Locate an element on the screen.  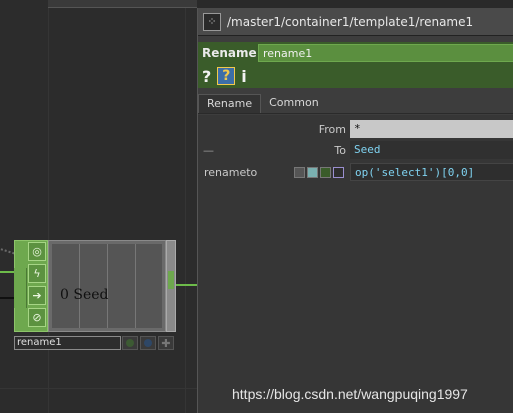
mode-constant-icon is located at coordinates (299, 172).